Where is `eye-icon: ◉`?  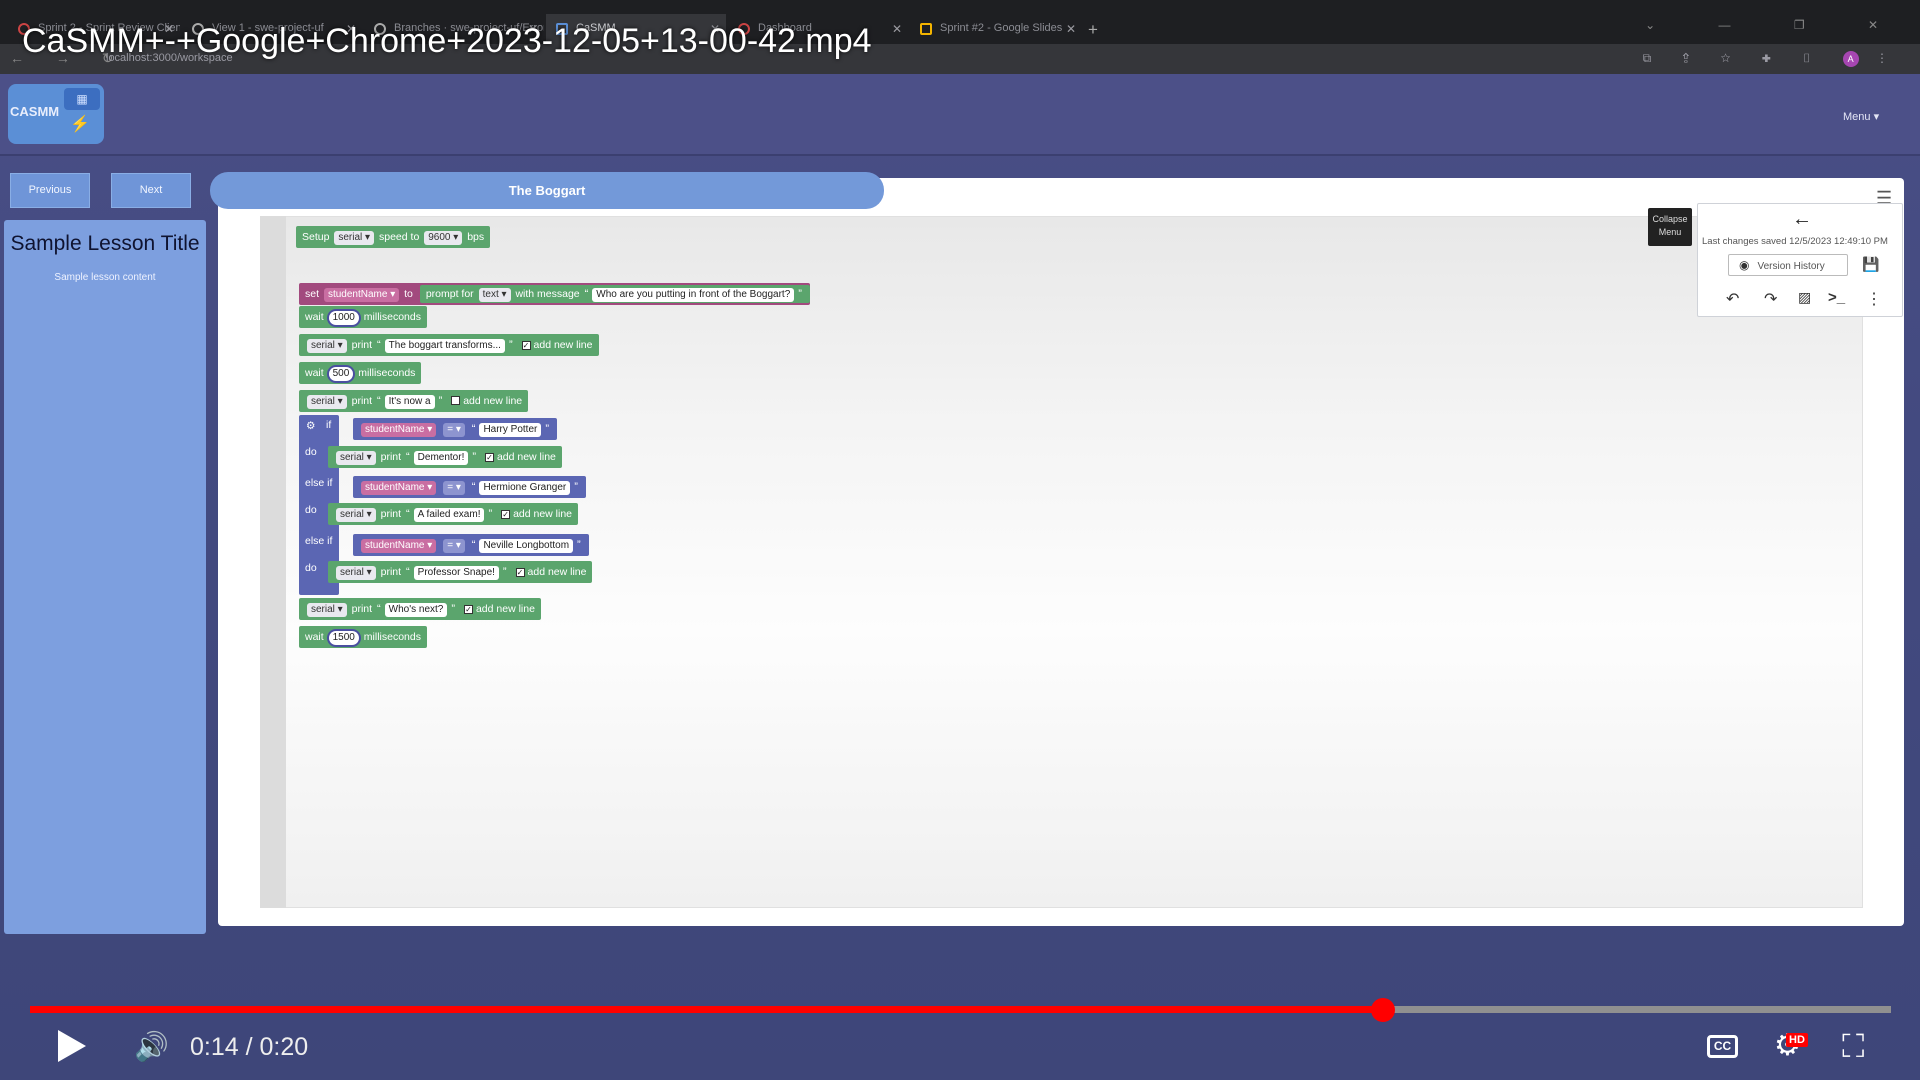 eye-icon: ◉ is located at coordinates (1744, 265).